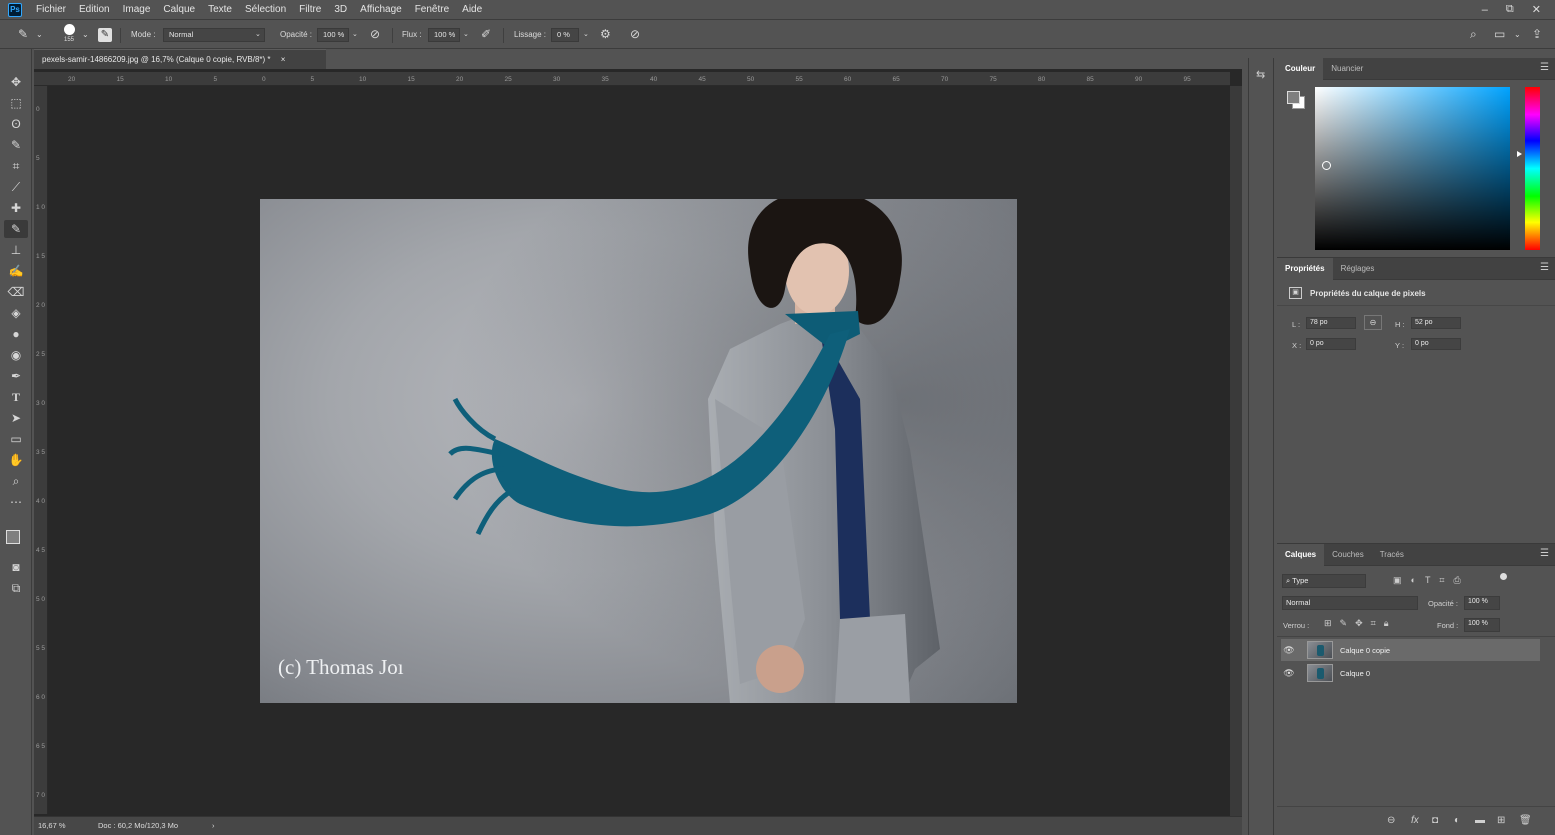  What do you see at coordinates (16, 481) in the screenshot?
I see `zoom-tool-icon: ⌕` at bounding box center [16, 481].